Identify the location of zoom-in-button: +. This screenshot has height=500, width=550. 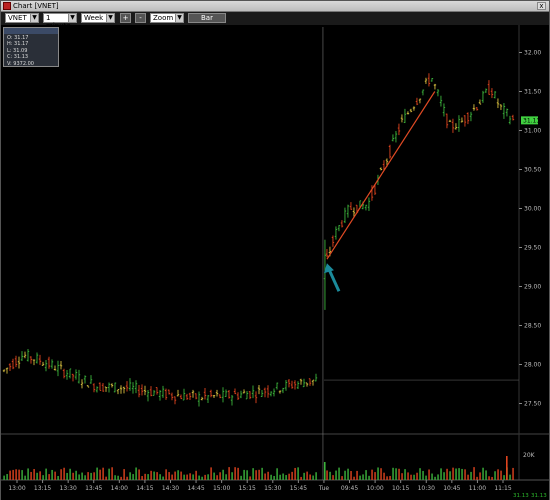
(125, 18).